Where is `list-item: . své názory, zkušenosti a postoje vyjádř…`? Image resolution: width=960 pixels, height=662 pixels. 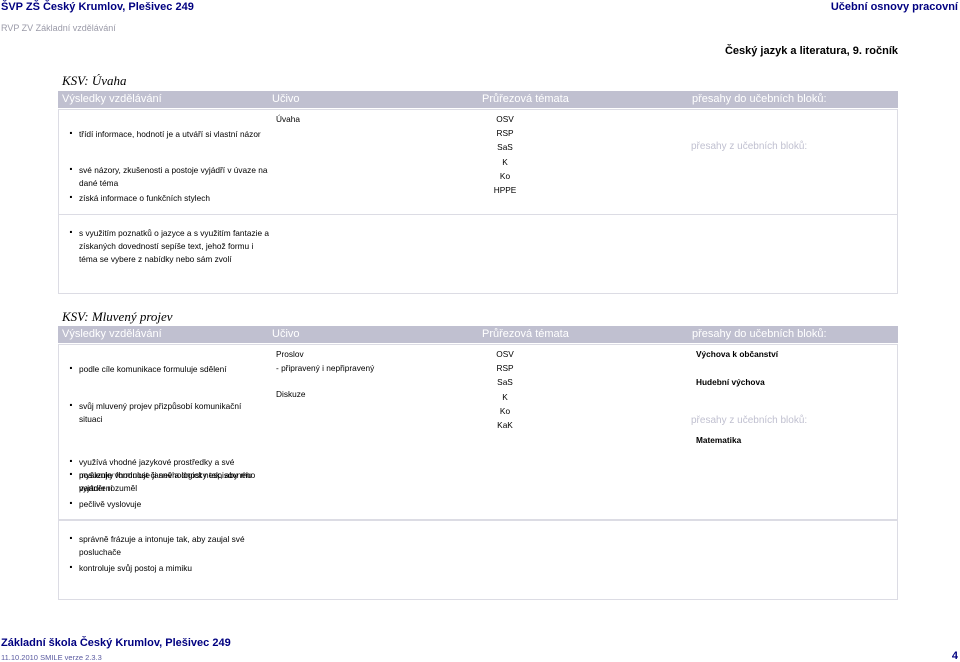
list-item: . své názory, zkušenosti a postoje vyjádř… is located at coordinates (168, 172).